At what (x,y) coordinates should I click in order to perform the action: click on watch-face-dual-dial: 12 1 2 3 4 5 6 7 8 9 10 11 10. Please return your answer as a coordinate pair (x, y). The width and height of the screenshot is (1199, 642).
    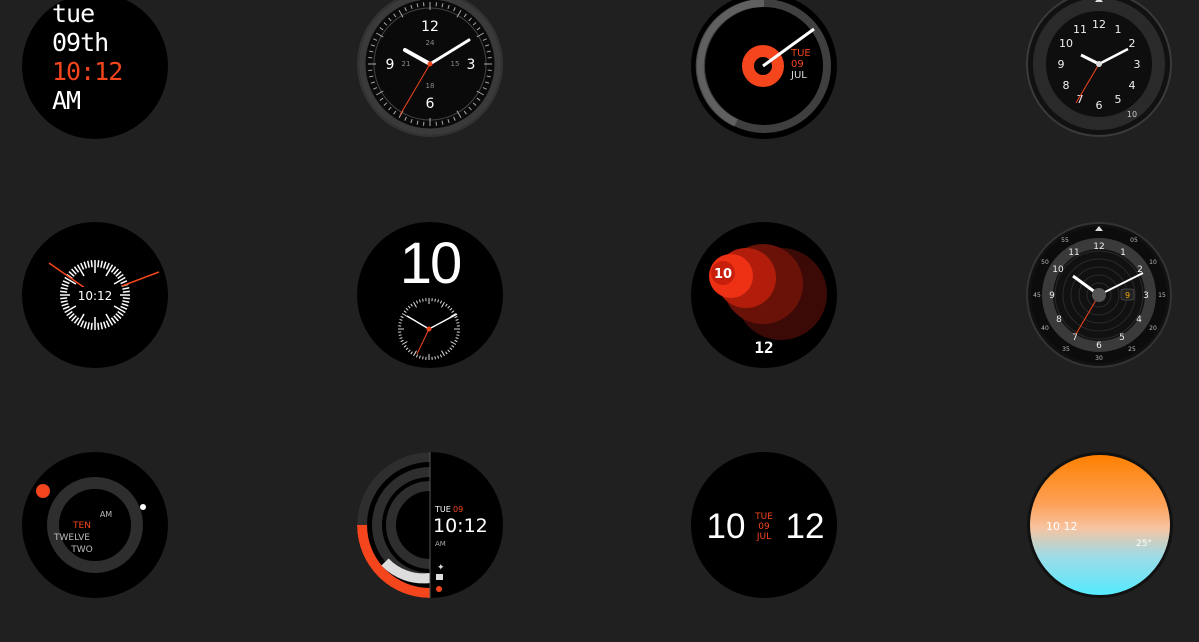
    Looking at the image, I should click on (1099, 68).